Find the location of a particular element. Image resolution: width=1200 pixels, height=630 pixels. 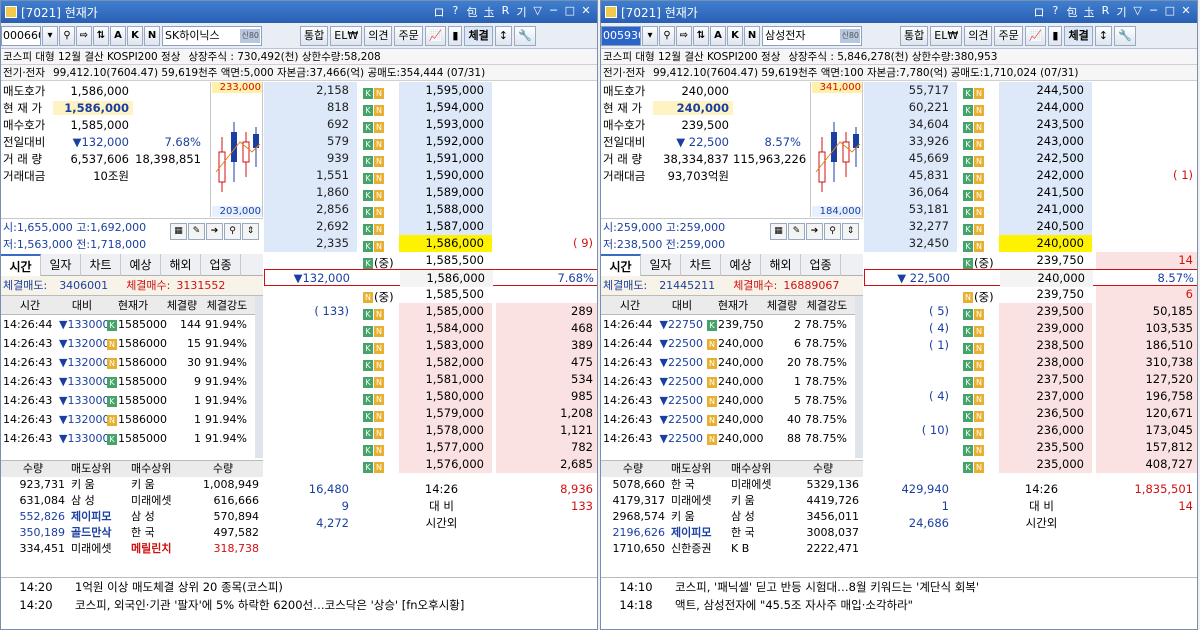

execution-button: 체결 is located at coordinates (478, 35).